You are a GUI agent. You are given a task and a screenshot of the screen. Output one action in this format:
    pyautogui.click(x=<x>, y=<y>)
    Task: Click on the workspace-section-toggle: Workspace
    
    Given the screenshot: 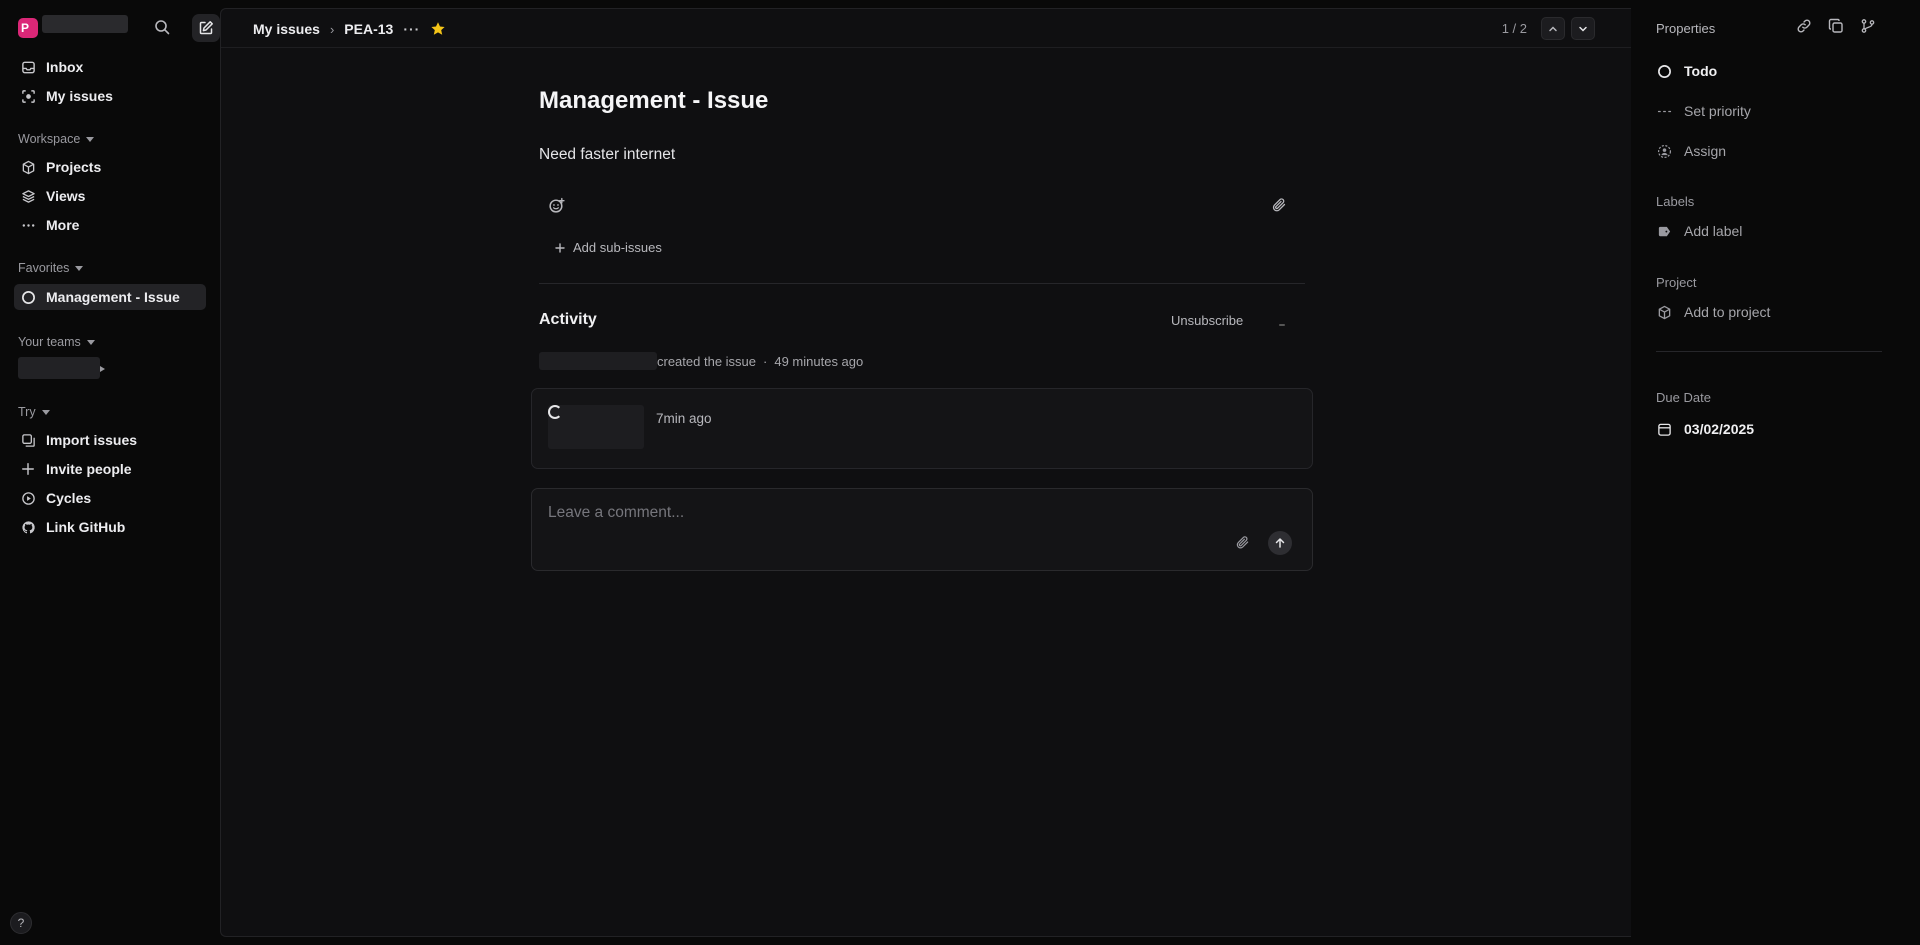 What is the action you would take?
    pyautogui.click(x=56, y=139)
    